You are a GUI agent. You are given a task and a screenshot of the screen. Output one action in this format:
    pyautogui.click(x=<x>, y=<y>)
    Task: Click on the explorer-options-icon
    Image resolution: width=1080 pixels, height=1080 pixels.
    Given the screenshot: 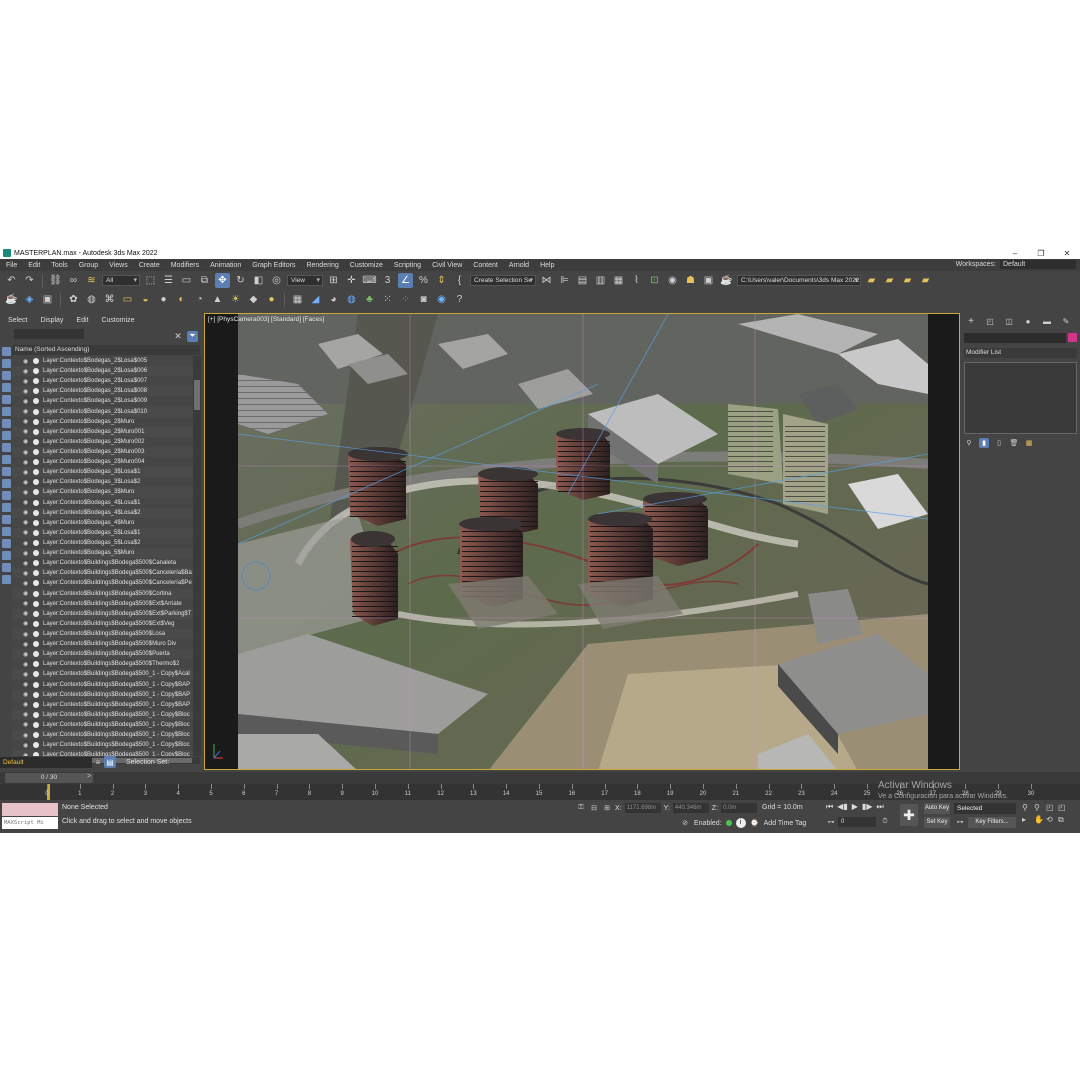 What is the action you would take?
    pyautogui.click(x=6, y=579)
    